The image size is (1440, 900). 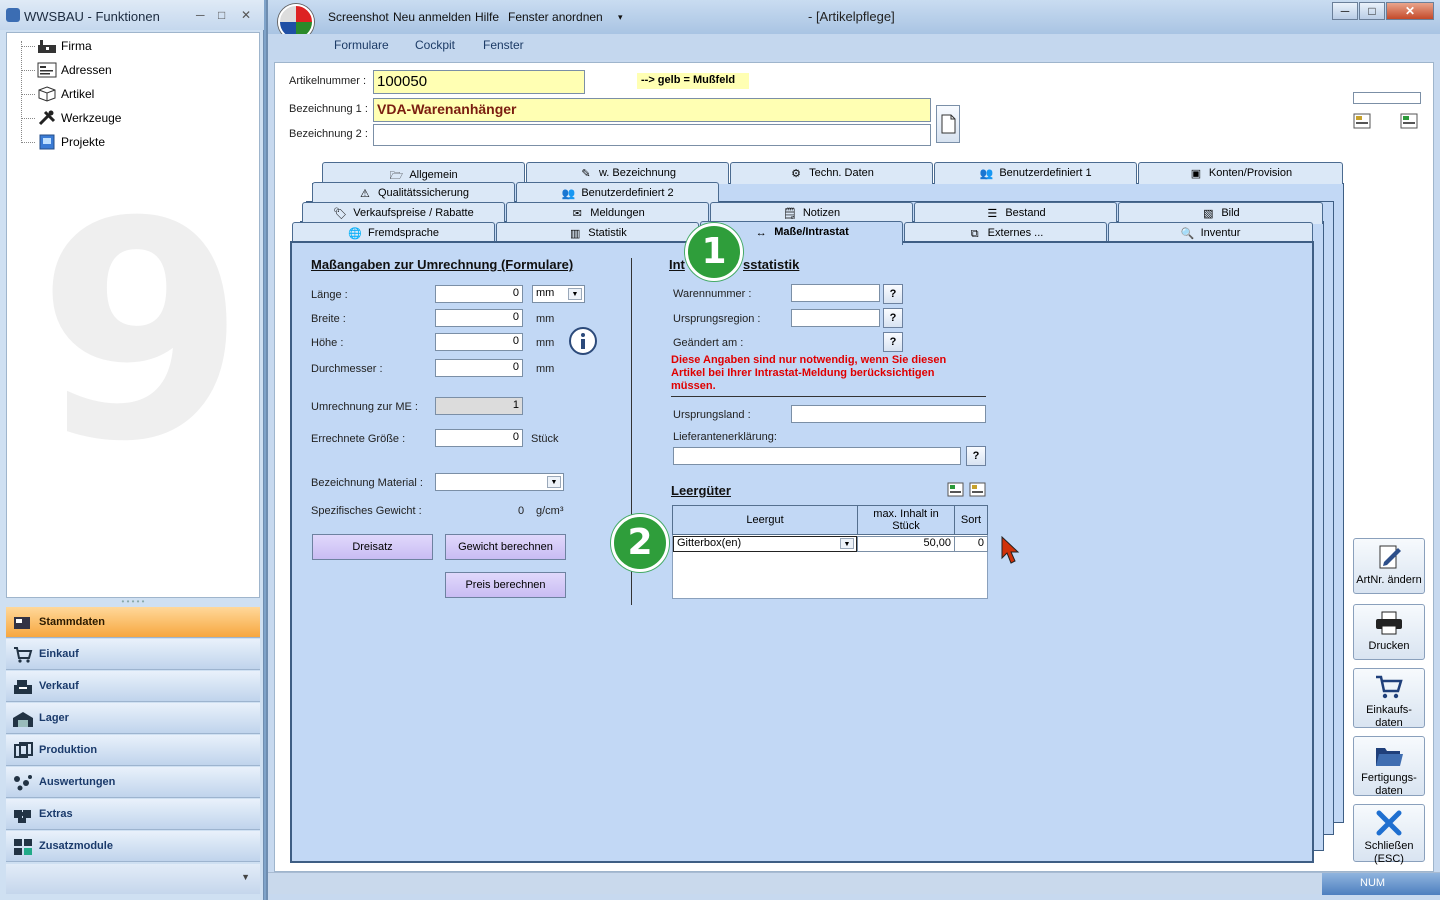 I want to click on copy-text-button, so click(x=948, y=124).